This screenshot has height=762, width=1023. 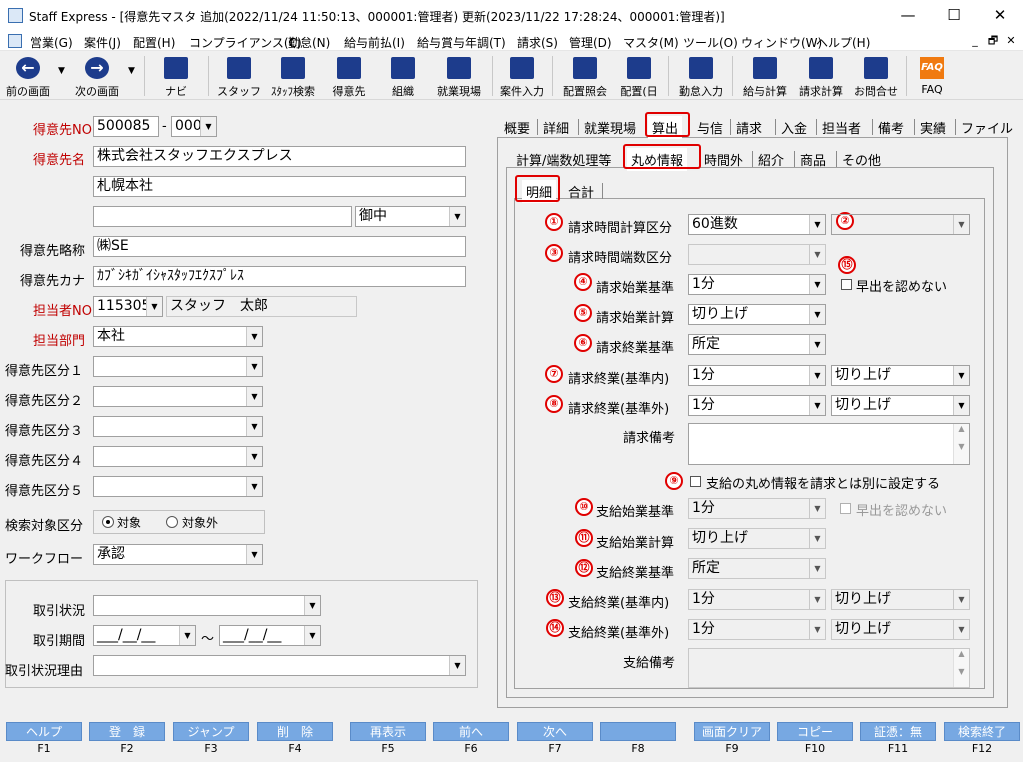 What do you see at coordinates (757, 508) in the screenshot?
I see `pay-start-basis-select: 1分 ▼` at bounding box center [757, 508].